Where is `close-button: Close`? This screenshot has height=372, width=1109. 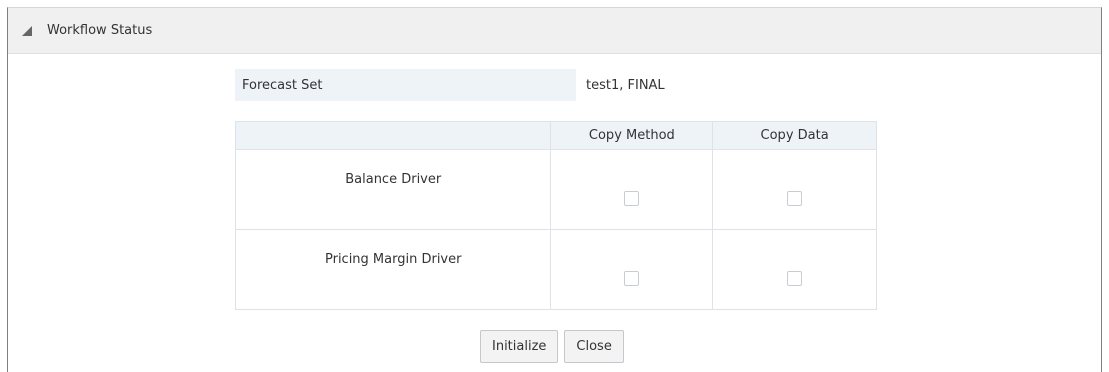 close-button: Close is located at coordinates (594, 346).